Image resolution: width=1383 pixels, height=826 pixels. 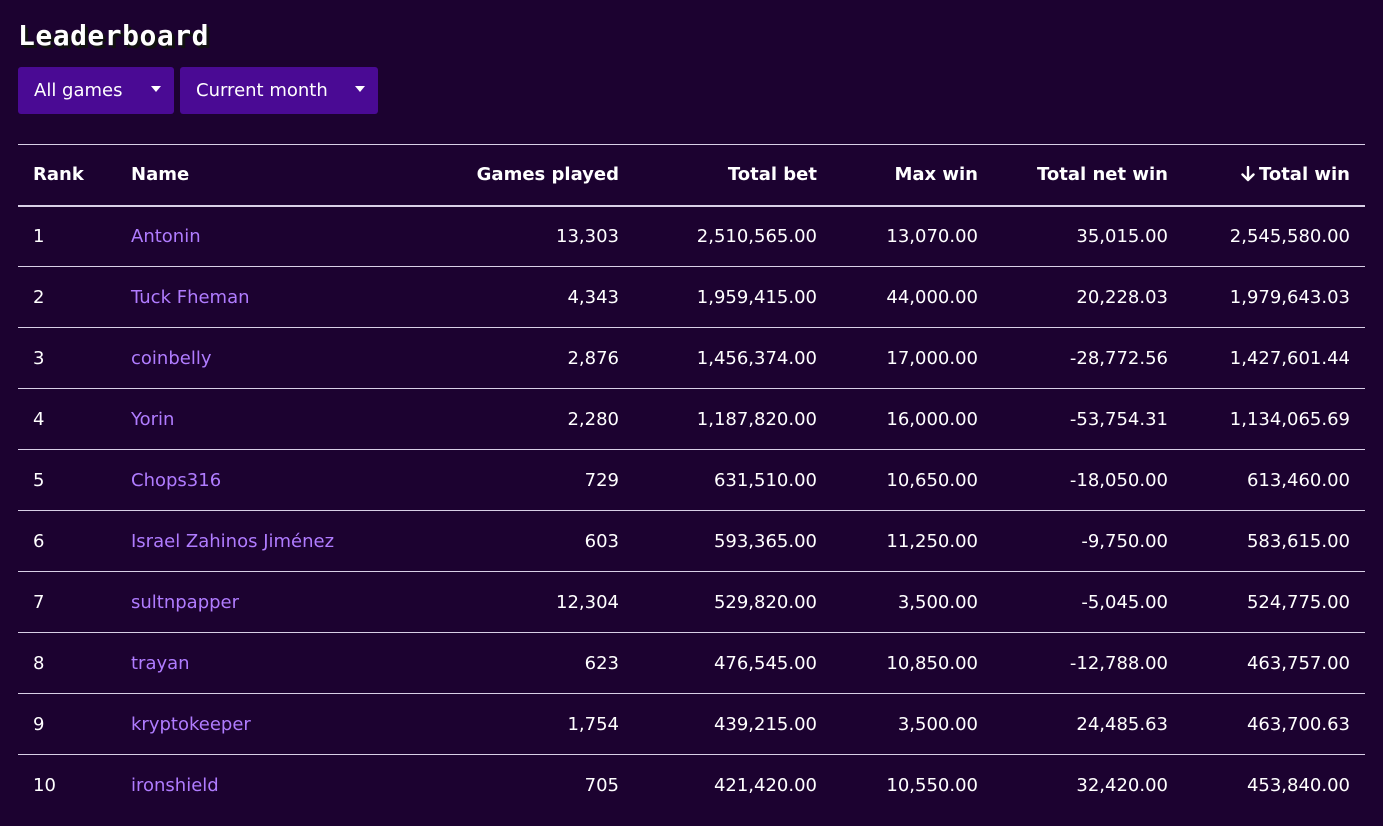 What do you see at coordinates (39, 358) in the screenshot?
I see `cell-rank: 3` at bounding box center [39, 358].